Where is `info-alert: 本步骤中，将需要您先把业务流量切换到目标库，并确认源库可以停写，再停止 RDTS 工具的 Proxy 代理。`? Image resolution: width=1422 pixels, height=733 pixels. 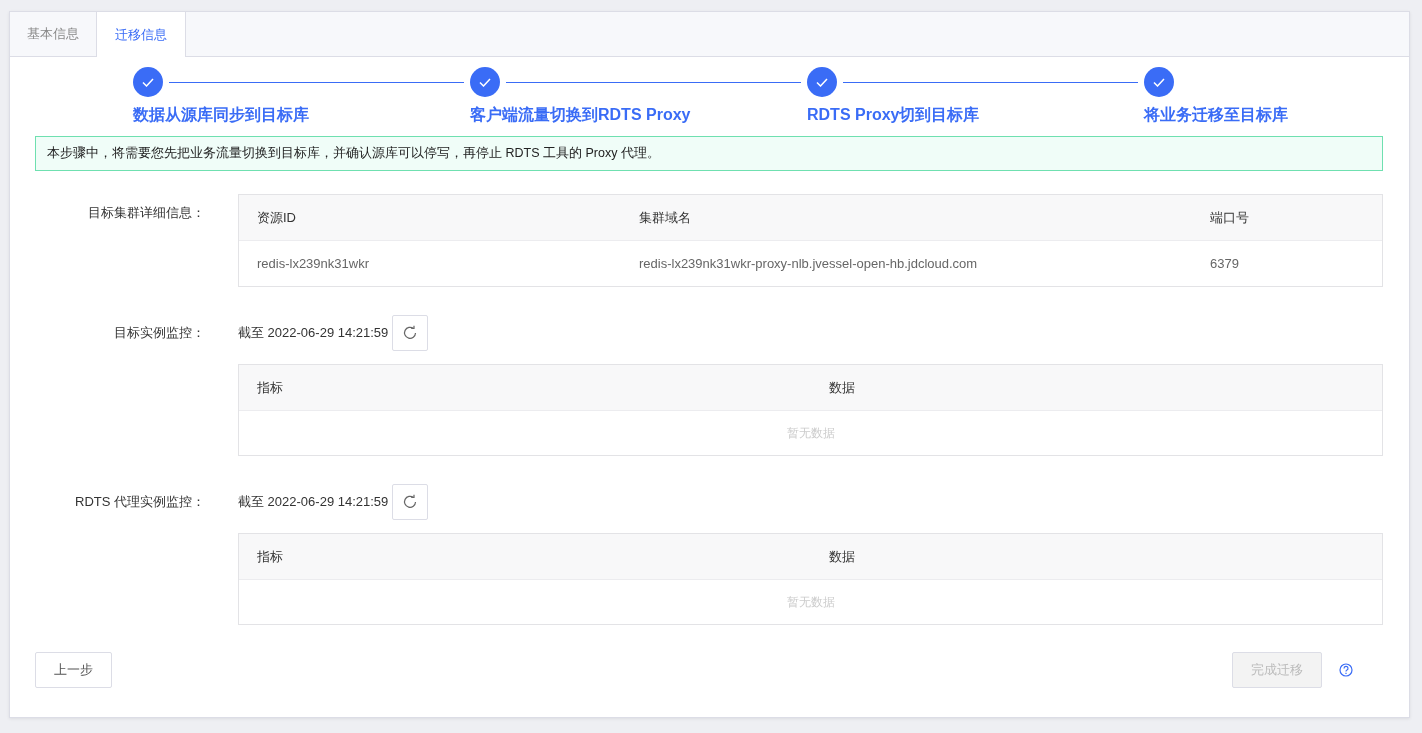 info-alert: 本步骤中，将需要您先把业务流量切换到目标库，并确认源库可以停写，再停止 RDTS 工具的 Proxy 代理。 is located at coordinates (709, 153).